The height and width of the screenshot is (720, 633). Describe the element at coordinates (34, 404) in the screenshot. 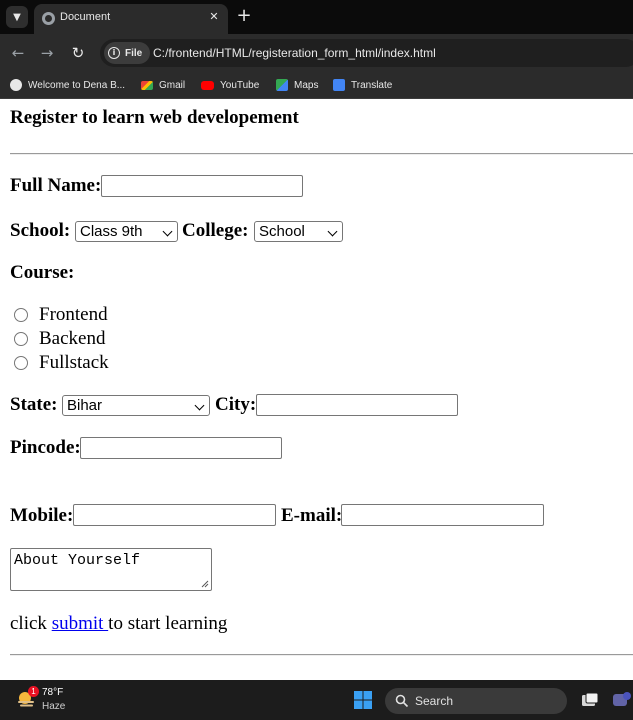

I see `state-label: State:` at that location.